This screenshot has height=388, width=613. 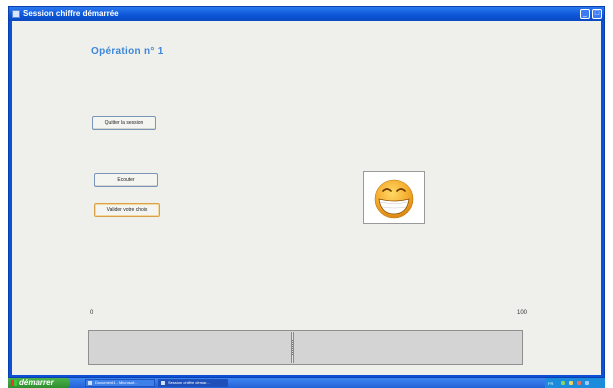 What do you see at coordinates (550, 383) in the screenshot?
I see `language-indicator: FR` at bounding box center [550, 383].